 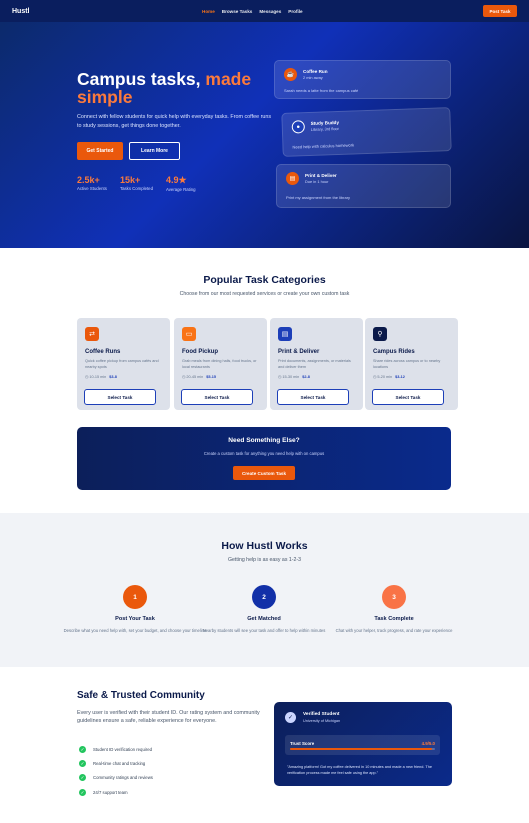 I want to click on stat-label: Average Rating, so click(x=181, y=189).